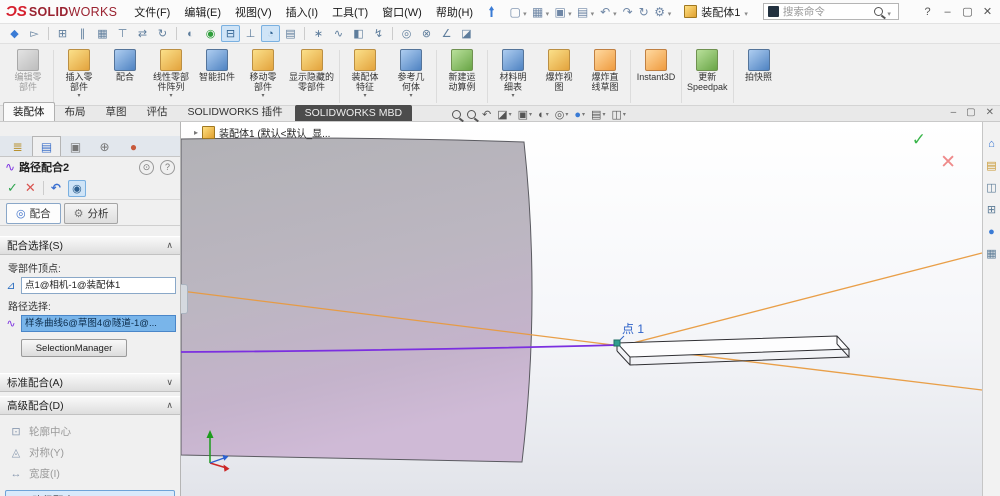  I want to click on tab-sketch: 草图, so click(116, 111).